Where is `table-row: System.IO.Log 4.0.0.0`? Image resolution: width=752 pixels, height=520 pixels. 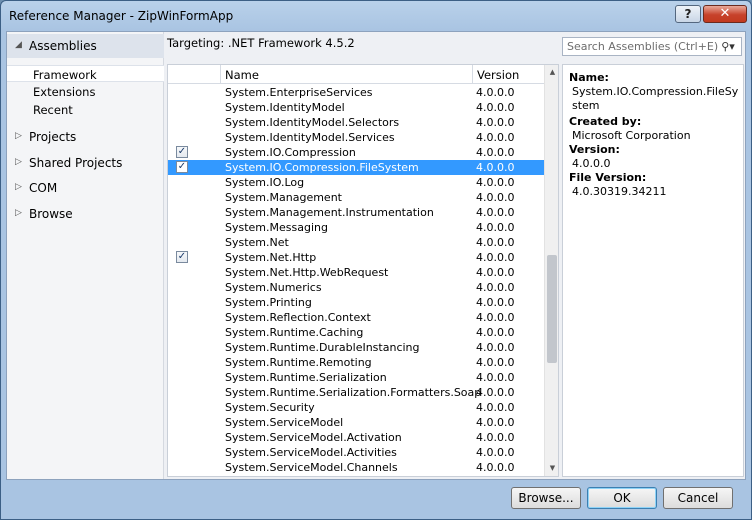
table-row: System.IO.Log 4.0.0.0 is located at coordinates (356, 182).